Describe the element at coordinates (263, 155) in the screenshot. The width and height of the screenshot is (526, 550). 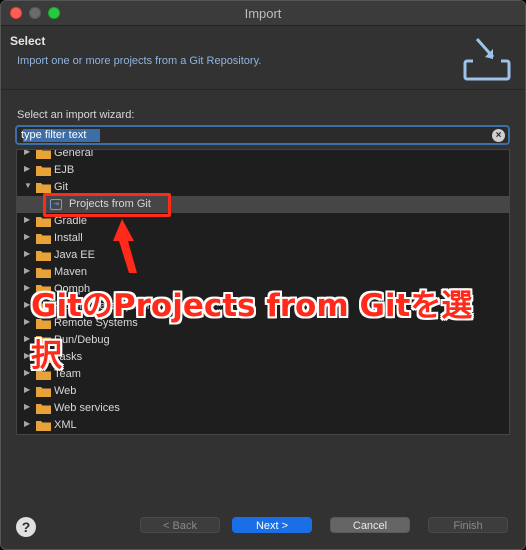
I see `tree-item: ▶ General` at that location.